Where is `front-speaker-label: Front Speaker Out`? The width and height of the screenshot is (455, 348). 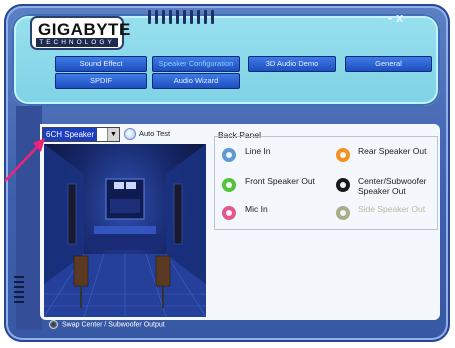 front-speaker-label: Front Speaker Out is located at coordinates (280, 181).